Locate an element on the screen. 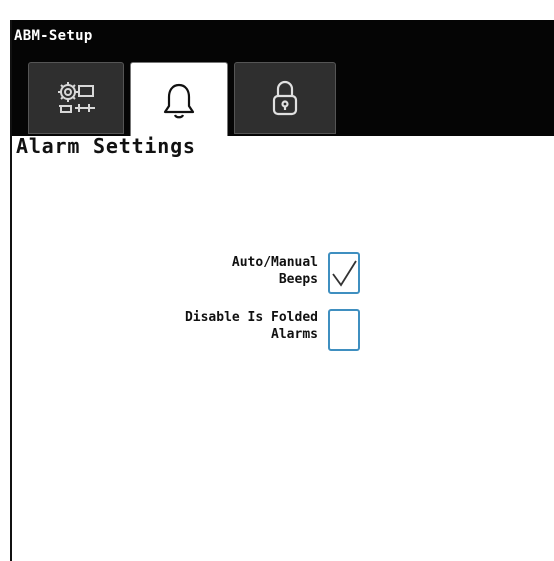 This screenshot has height=561, width=554. tab-strip is located at coordinates (282, 97).